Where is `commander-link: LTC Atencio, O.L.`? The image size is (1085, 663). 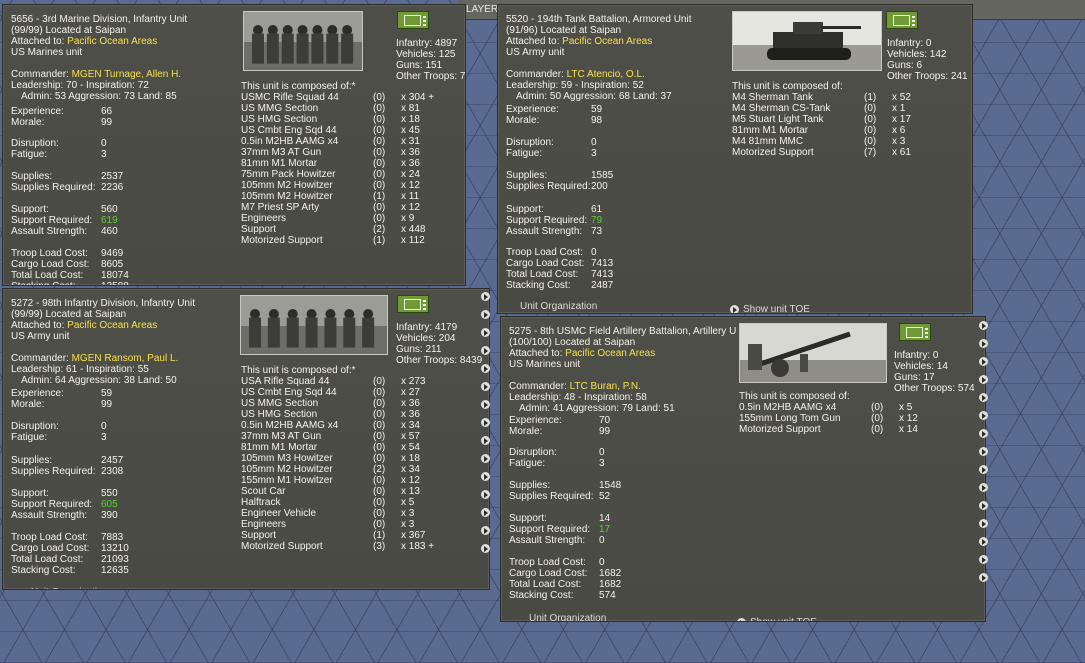
commander-link: LTC Atencio, O.L. is located at coordinates (606, 74).